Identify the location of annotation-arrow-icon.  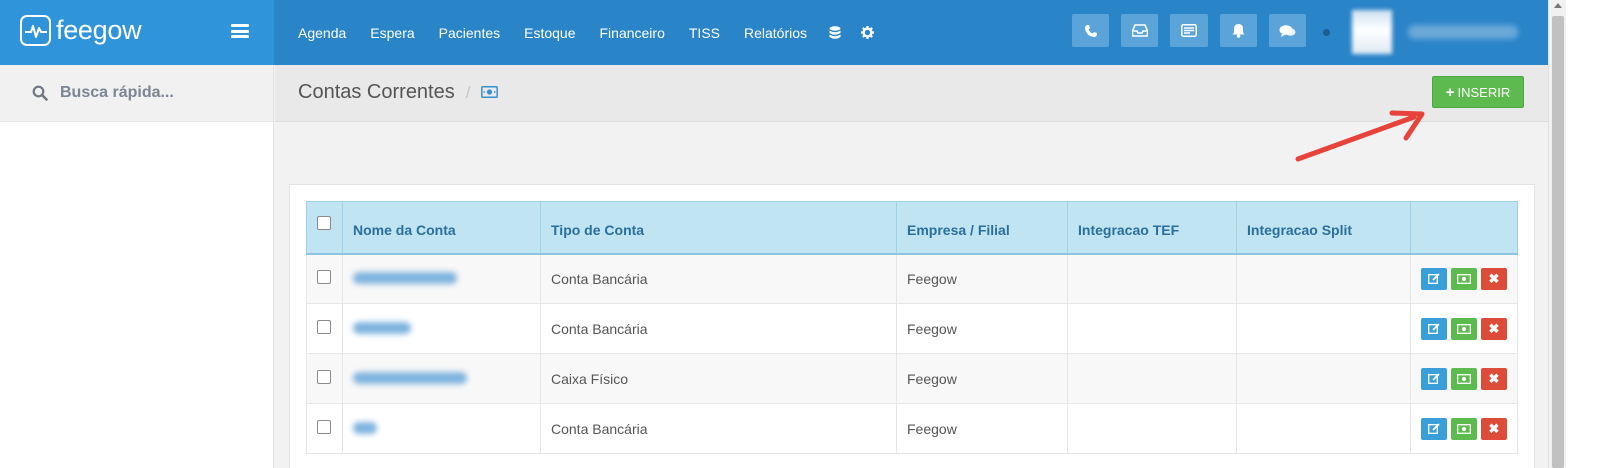
(1360, 136).